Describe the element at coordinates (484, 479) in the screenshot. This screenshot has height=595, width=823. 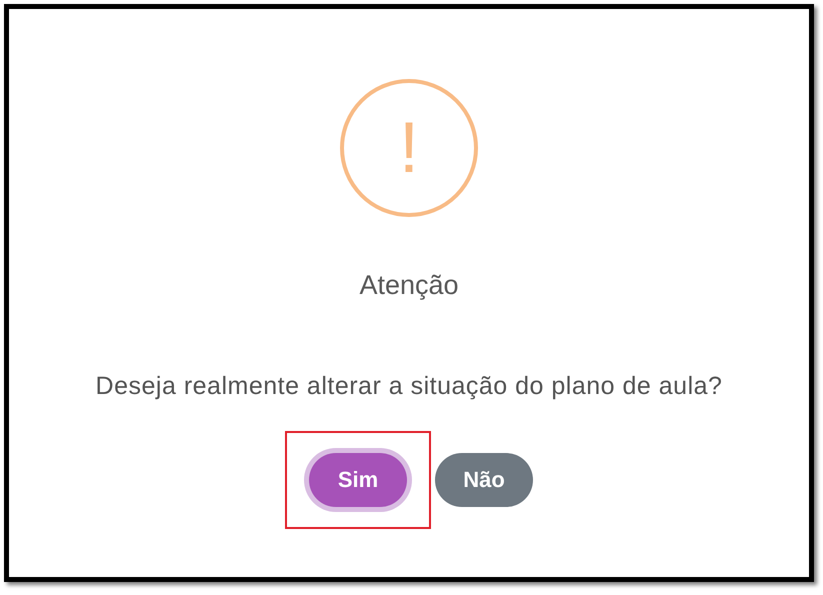
I see `cancel-button: Não` at that location.